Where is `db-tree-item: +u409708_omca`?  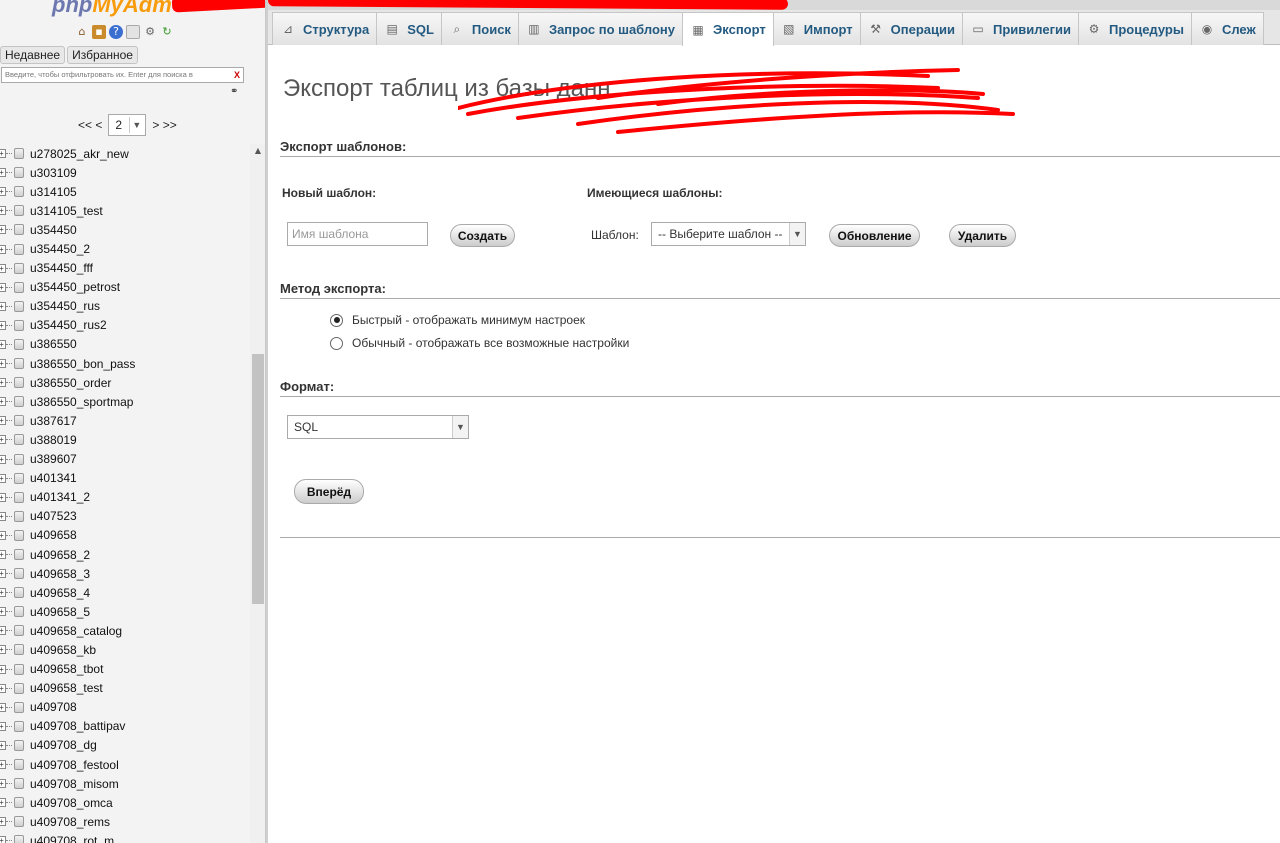 db-tree-item: +u409708_omca is located at coordinates (125, 802).